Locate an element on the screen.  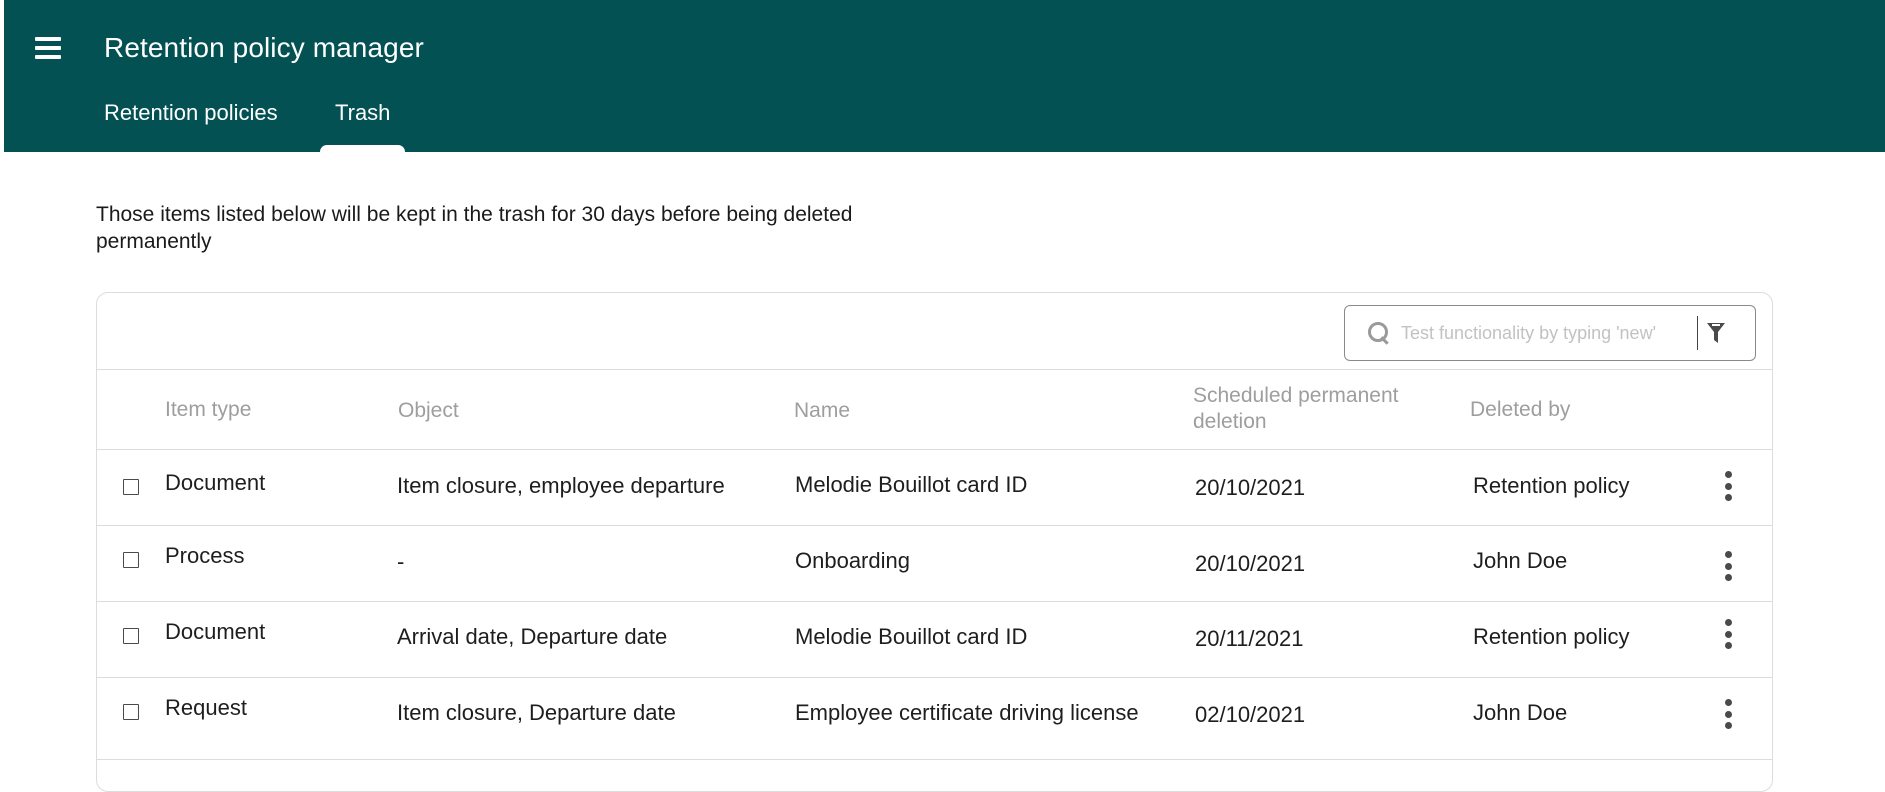
cell-name: Onboarding is located at coordinates (852, 560).